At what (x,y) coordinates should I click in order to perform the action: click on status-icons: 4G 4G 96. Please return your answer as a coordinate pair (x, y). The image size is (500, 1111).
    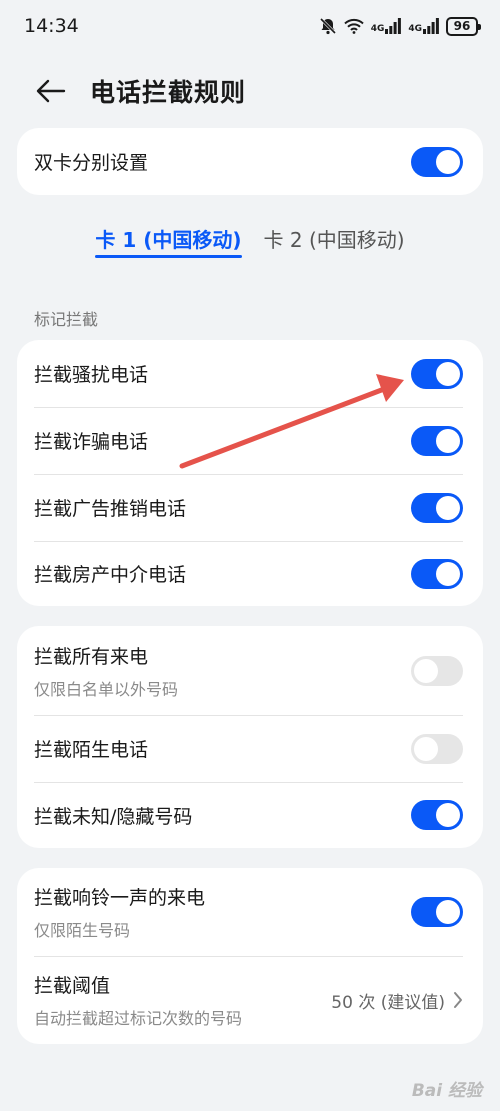
    Looking at the image, I should click on (400, 26).